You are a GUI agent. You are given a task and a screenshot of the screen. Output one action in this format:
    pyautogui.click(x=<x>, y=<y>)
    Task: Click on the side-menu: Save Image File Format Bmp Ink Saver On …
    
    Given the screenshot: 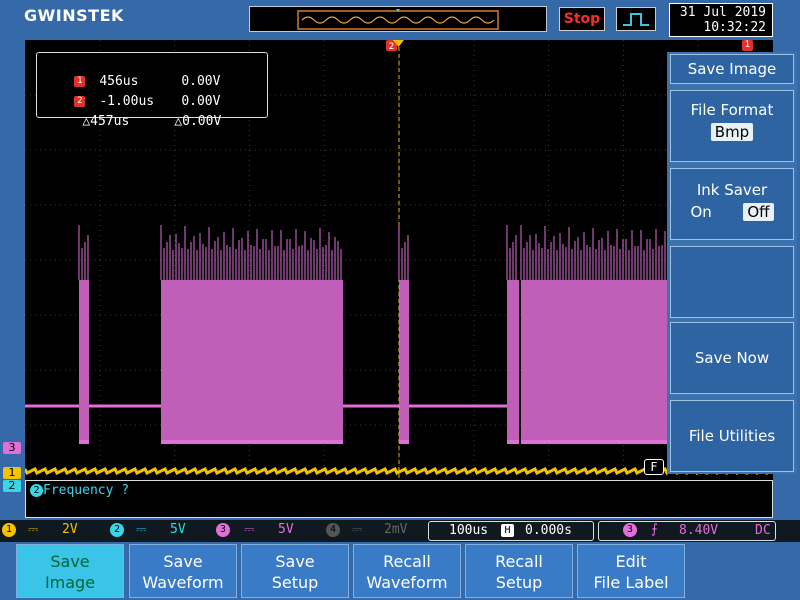 What is the action you would take?
    pyautogui.click(x=732, y=263)
    